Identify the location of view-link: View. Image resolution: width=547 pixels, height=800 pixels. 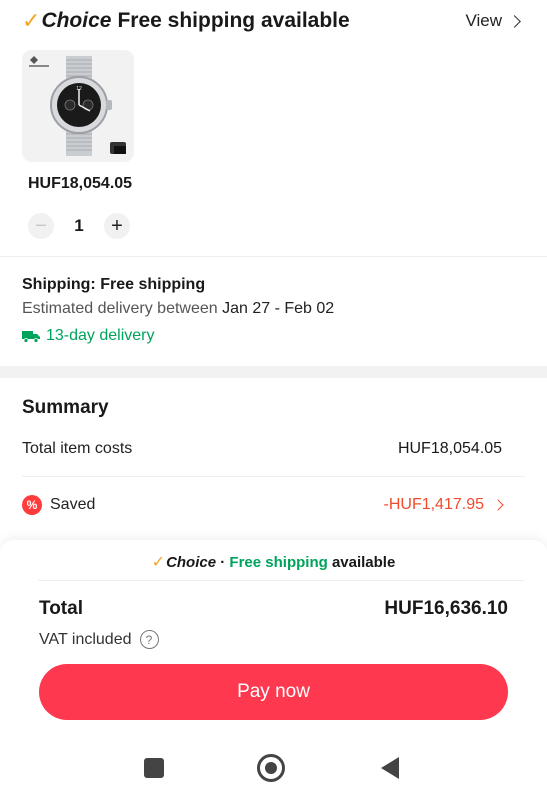
(493, 21).